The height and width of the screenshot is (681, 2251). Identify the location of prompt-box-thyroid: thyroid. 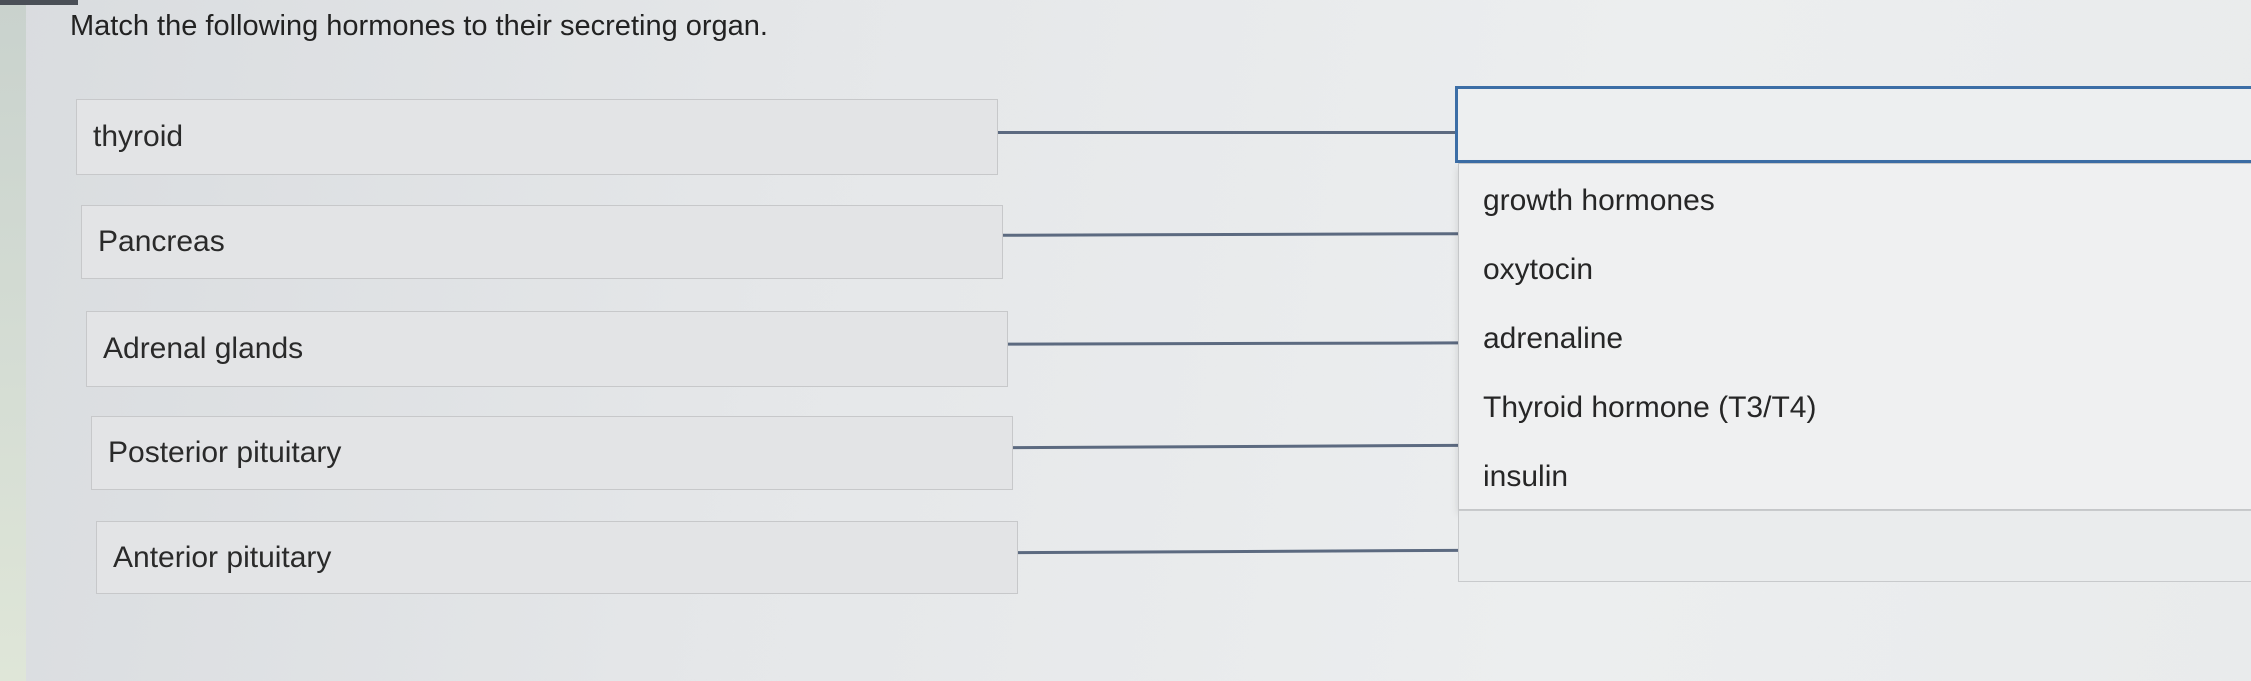
(537, 137).